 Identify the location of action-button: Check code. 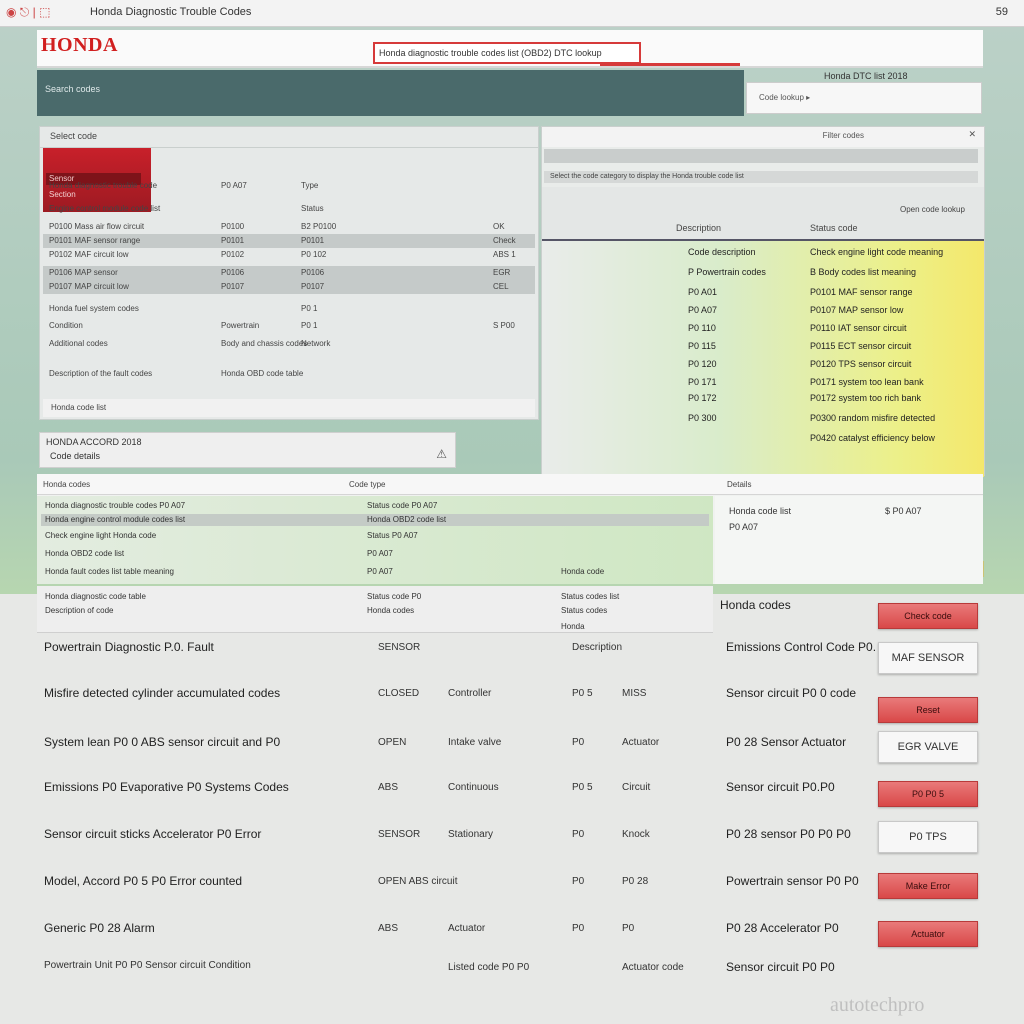
(928, 616).